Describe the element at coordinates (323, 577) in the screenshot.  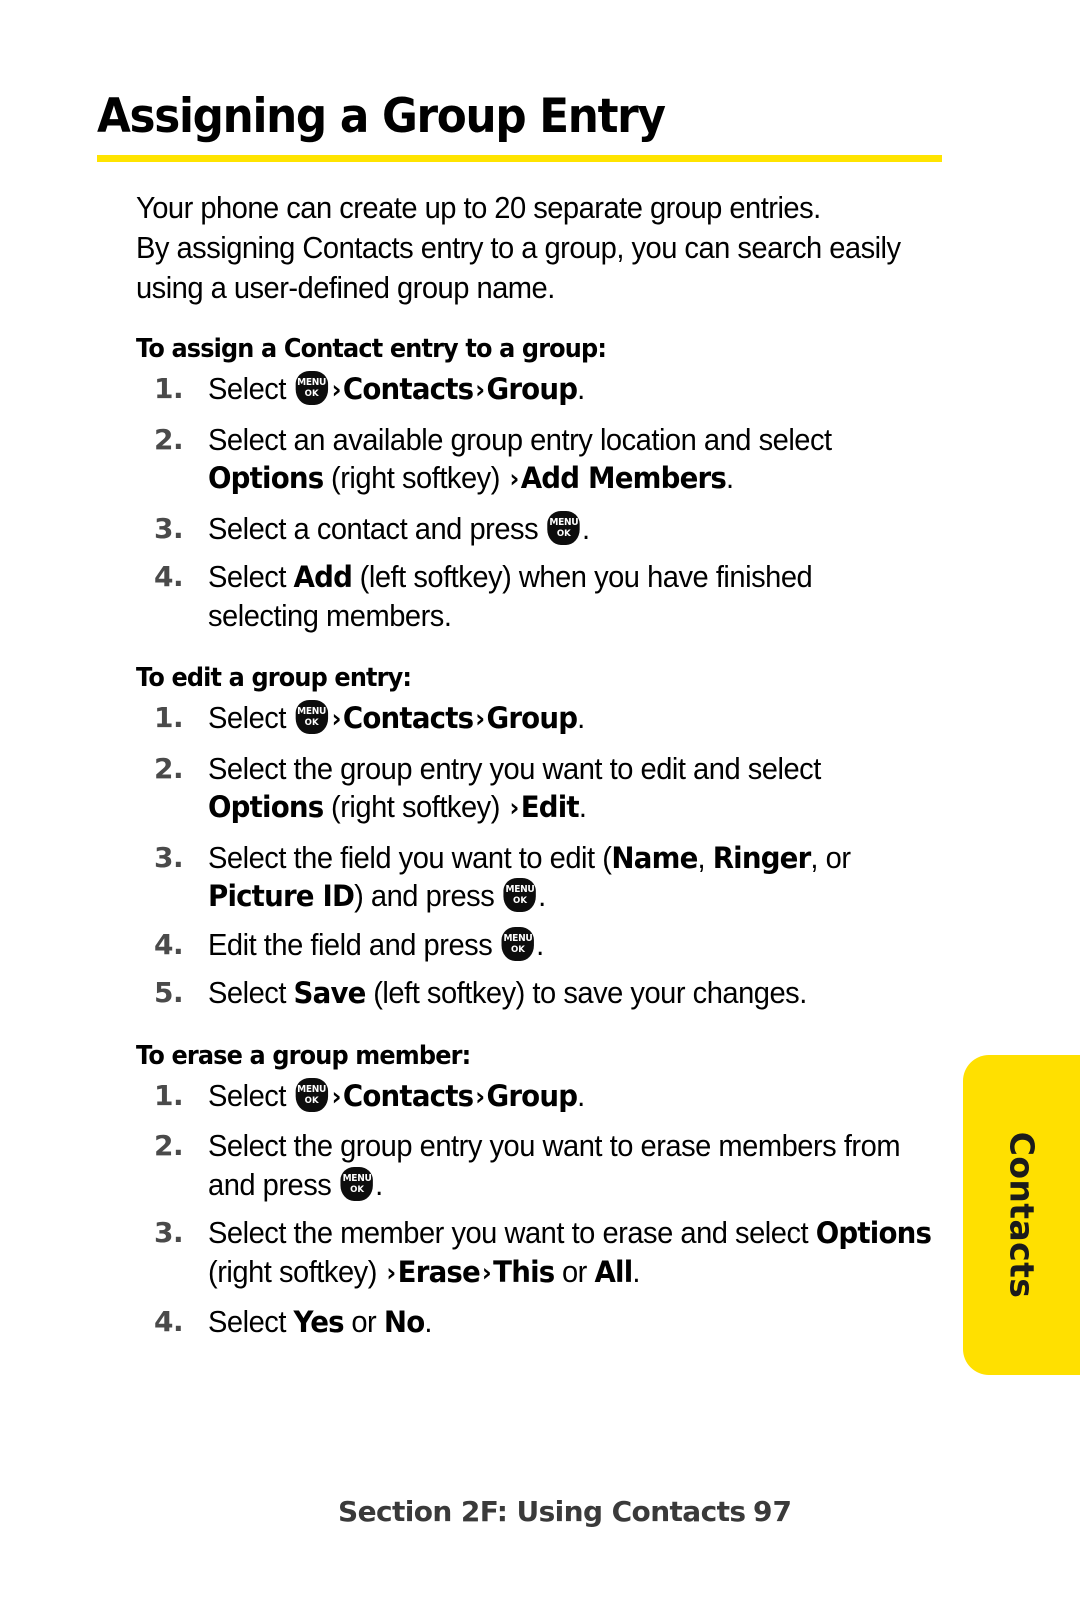
I see `emphasis-text: Add` at that location.